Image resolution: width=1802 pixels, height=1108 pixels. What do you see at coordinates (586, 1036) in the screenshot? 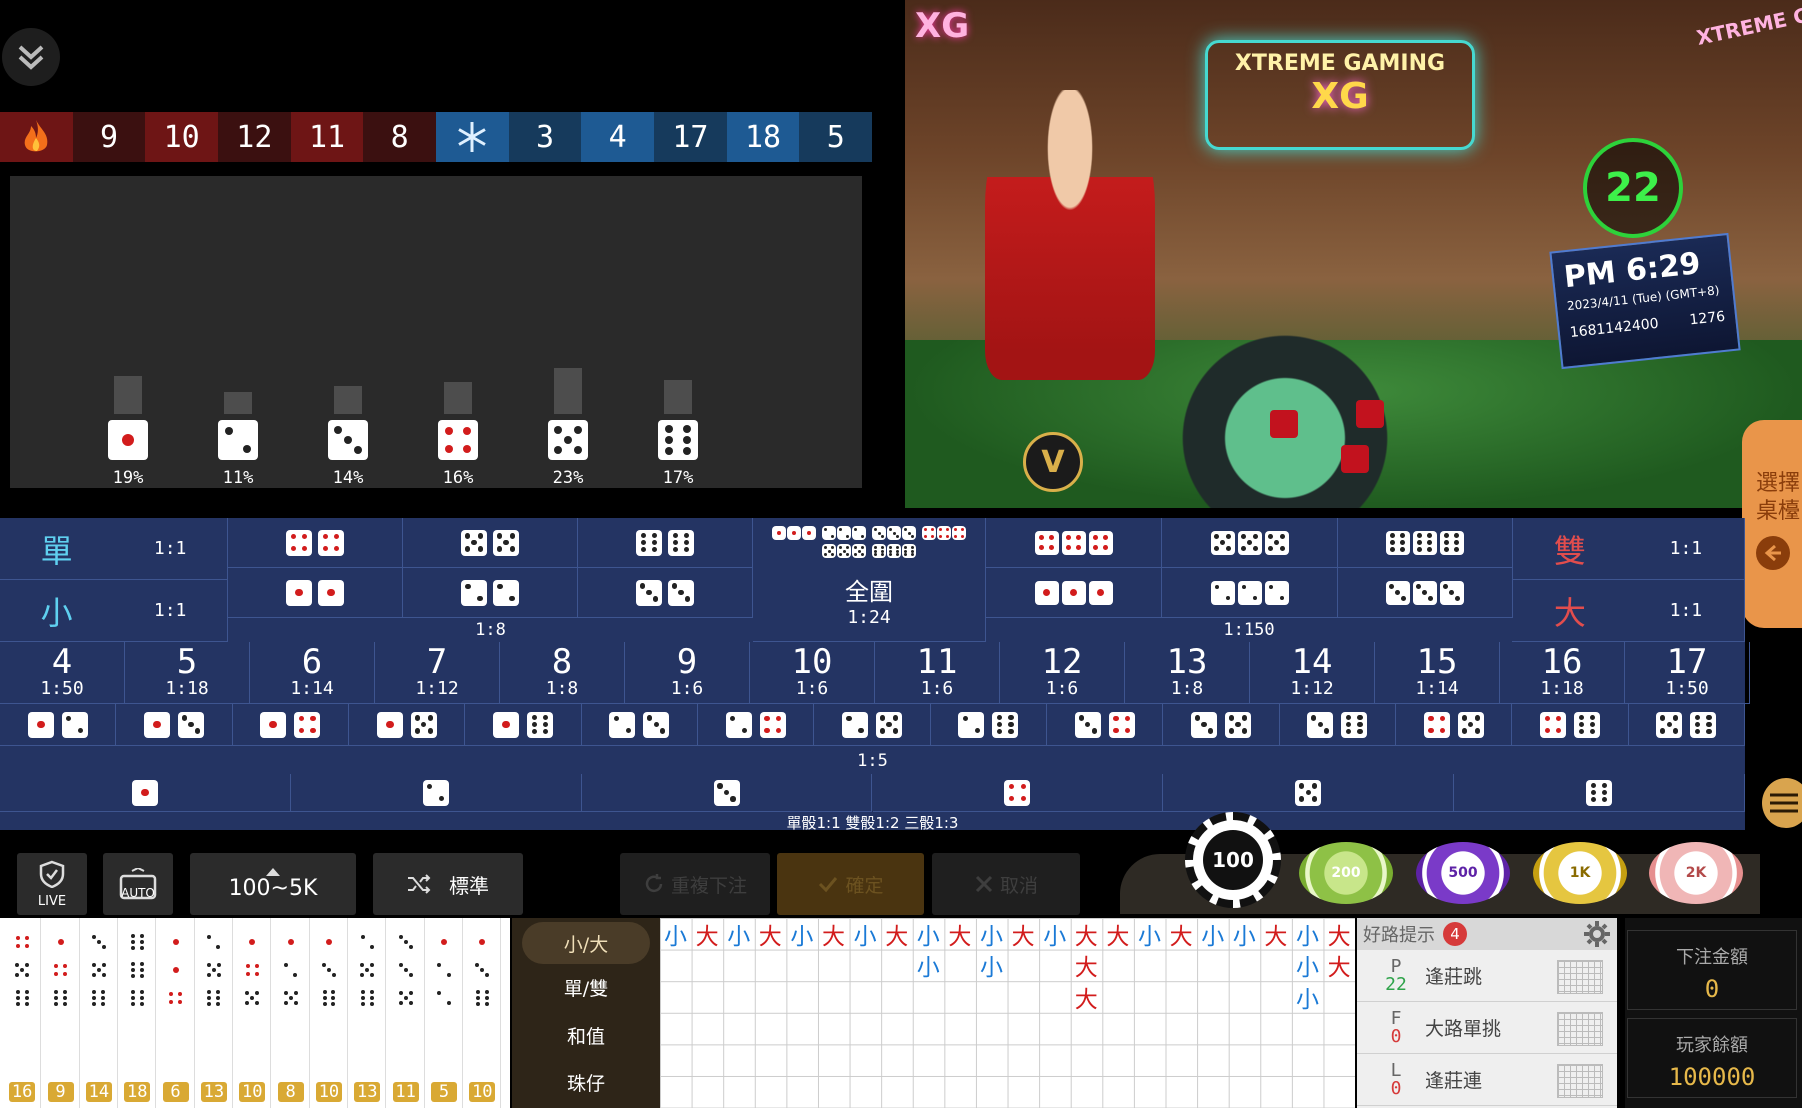
I see `tab-sum: 和值` at bounding box center [586, 1036].